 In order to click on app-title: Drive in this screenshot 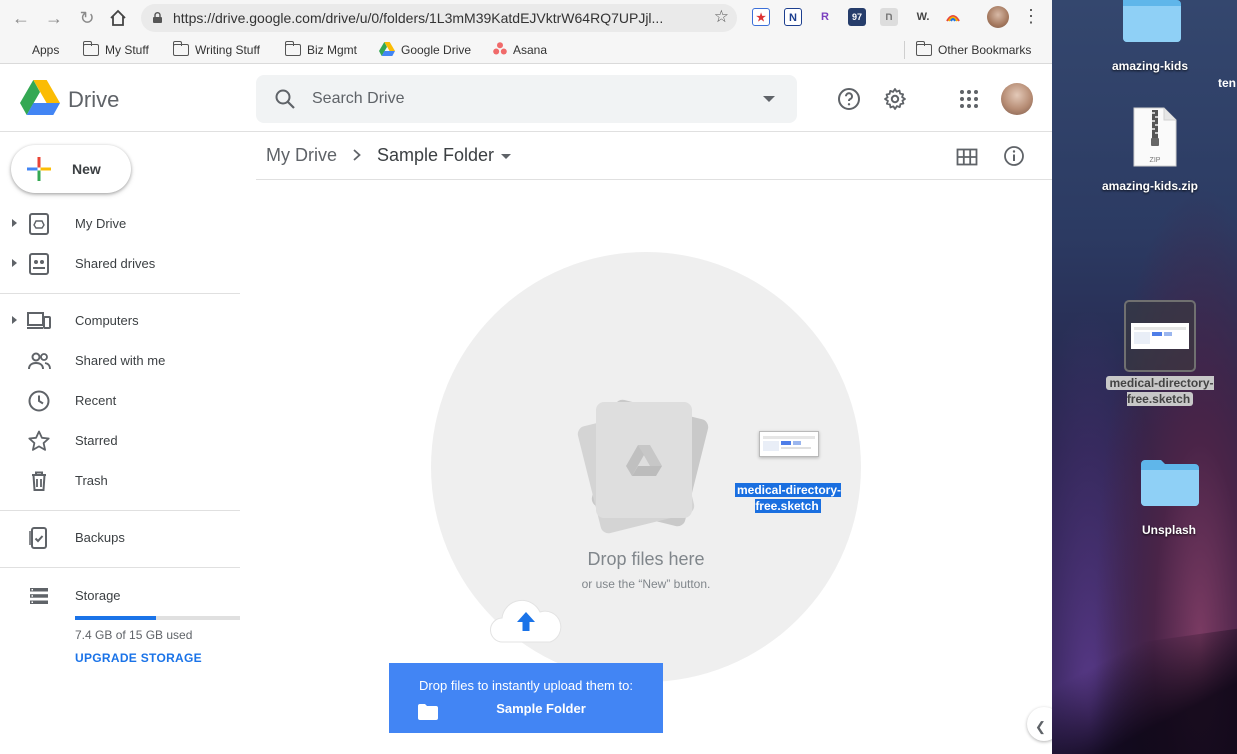, I will do `click(93, 100)`.